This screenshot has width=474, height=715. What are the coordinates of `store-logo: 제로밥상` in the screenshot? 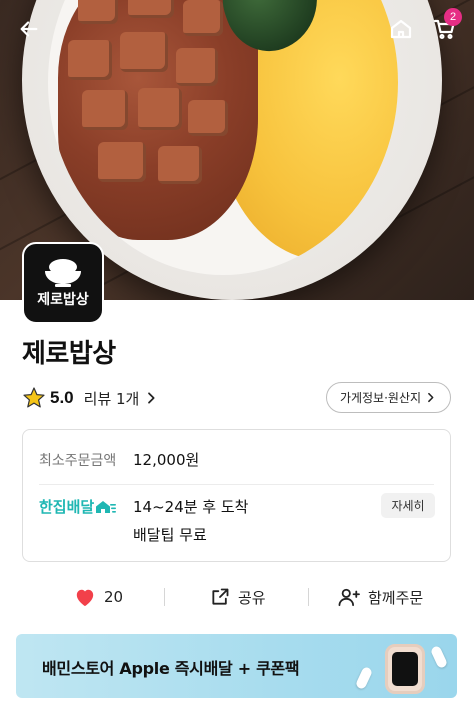 It's located at (63, 283).